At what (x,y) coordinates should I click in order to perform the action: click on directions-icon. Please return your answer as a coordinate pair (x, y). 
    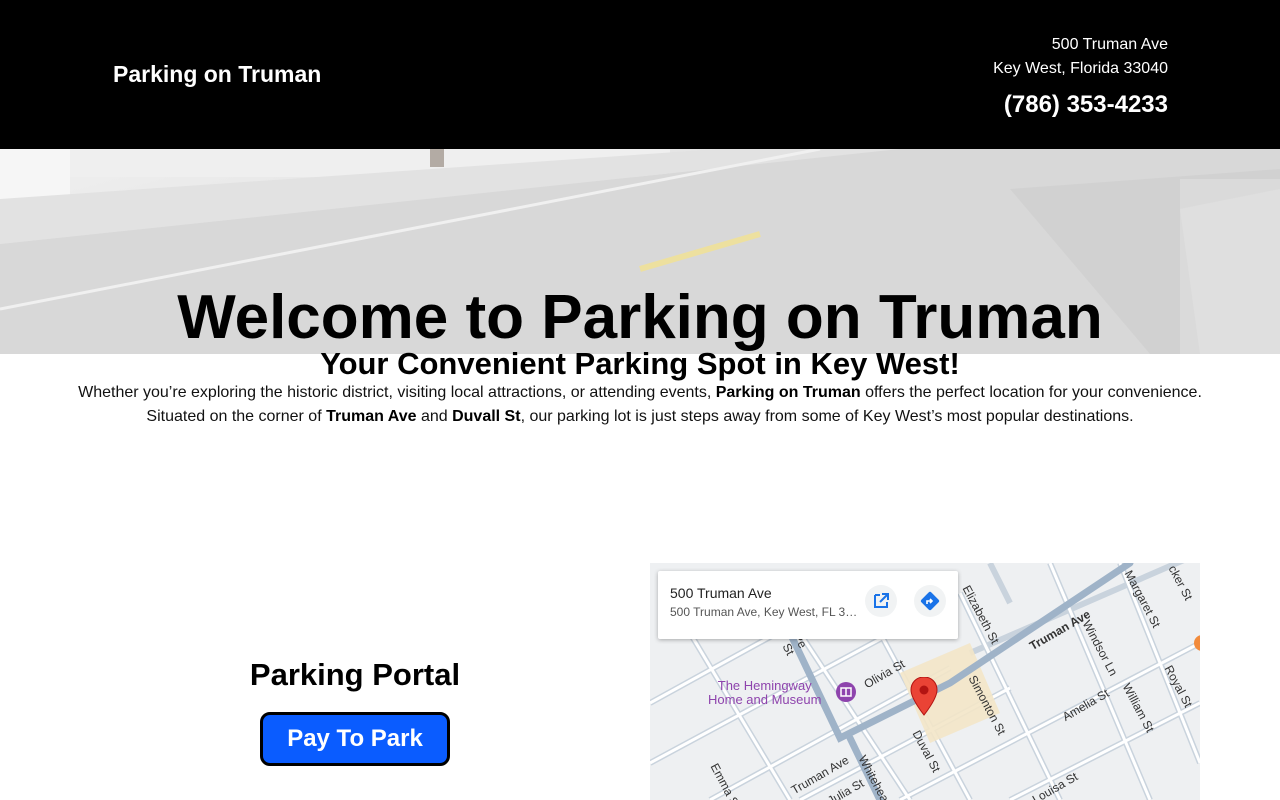
    Looking at the image, I should click on (930, 601).